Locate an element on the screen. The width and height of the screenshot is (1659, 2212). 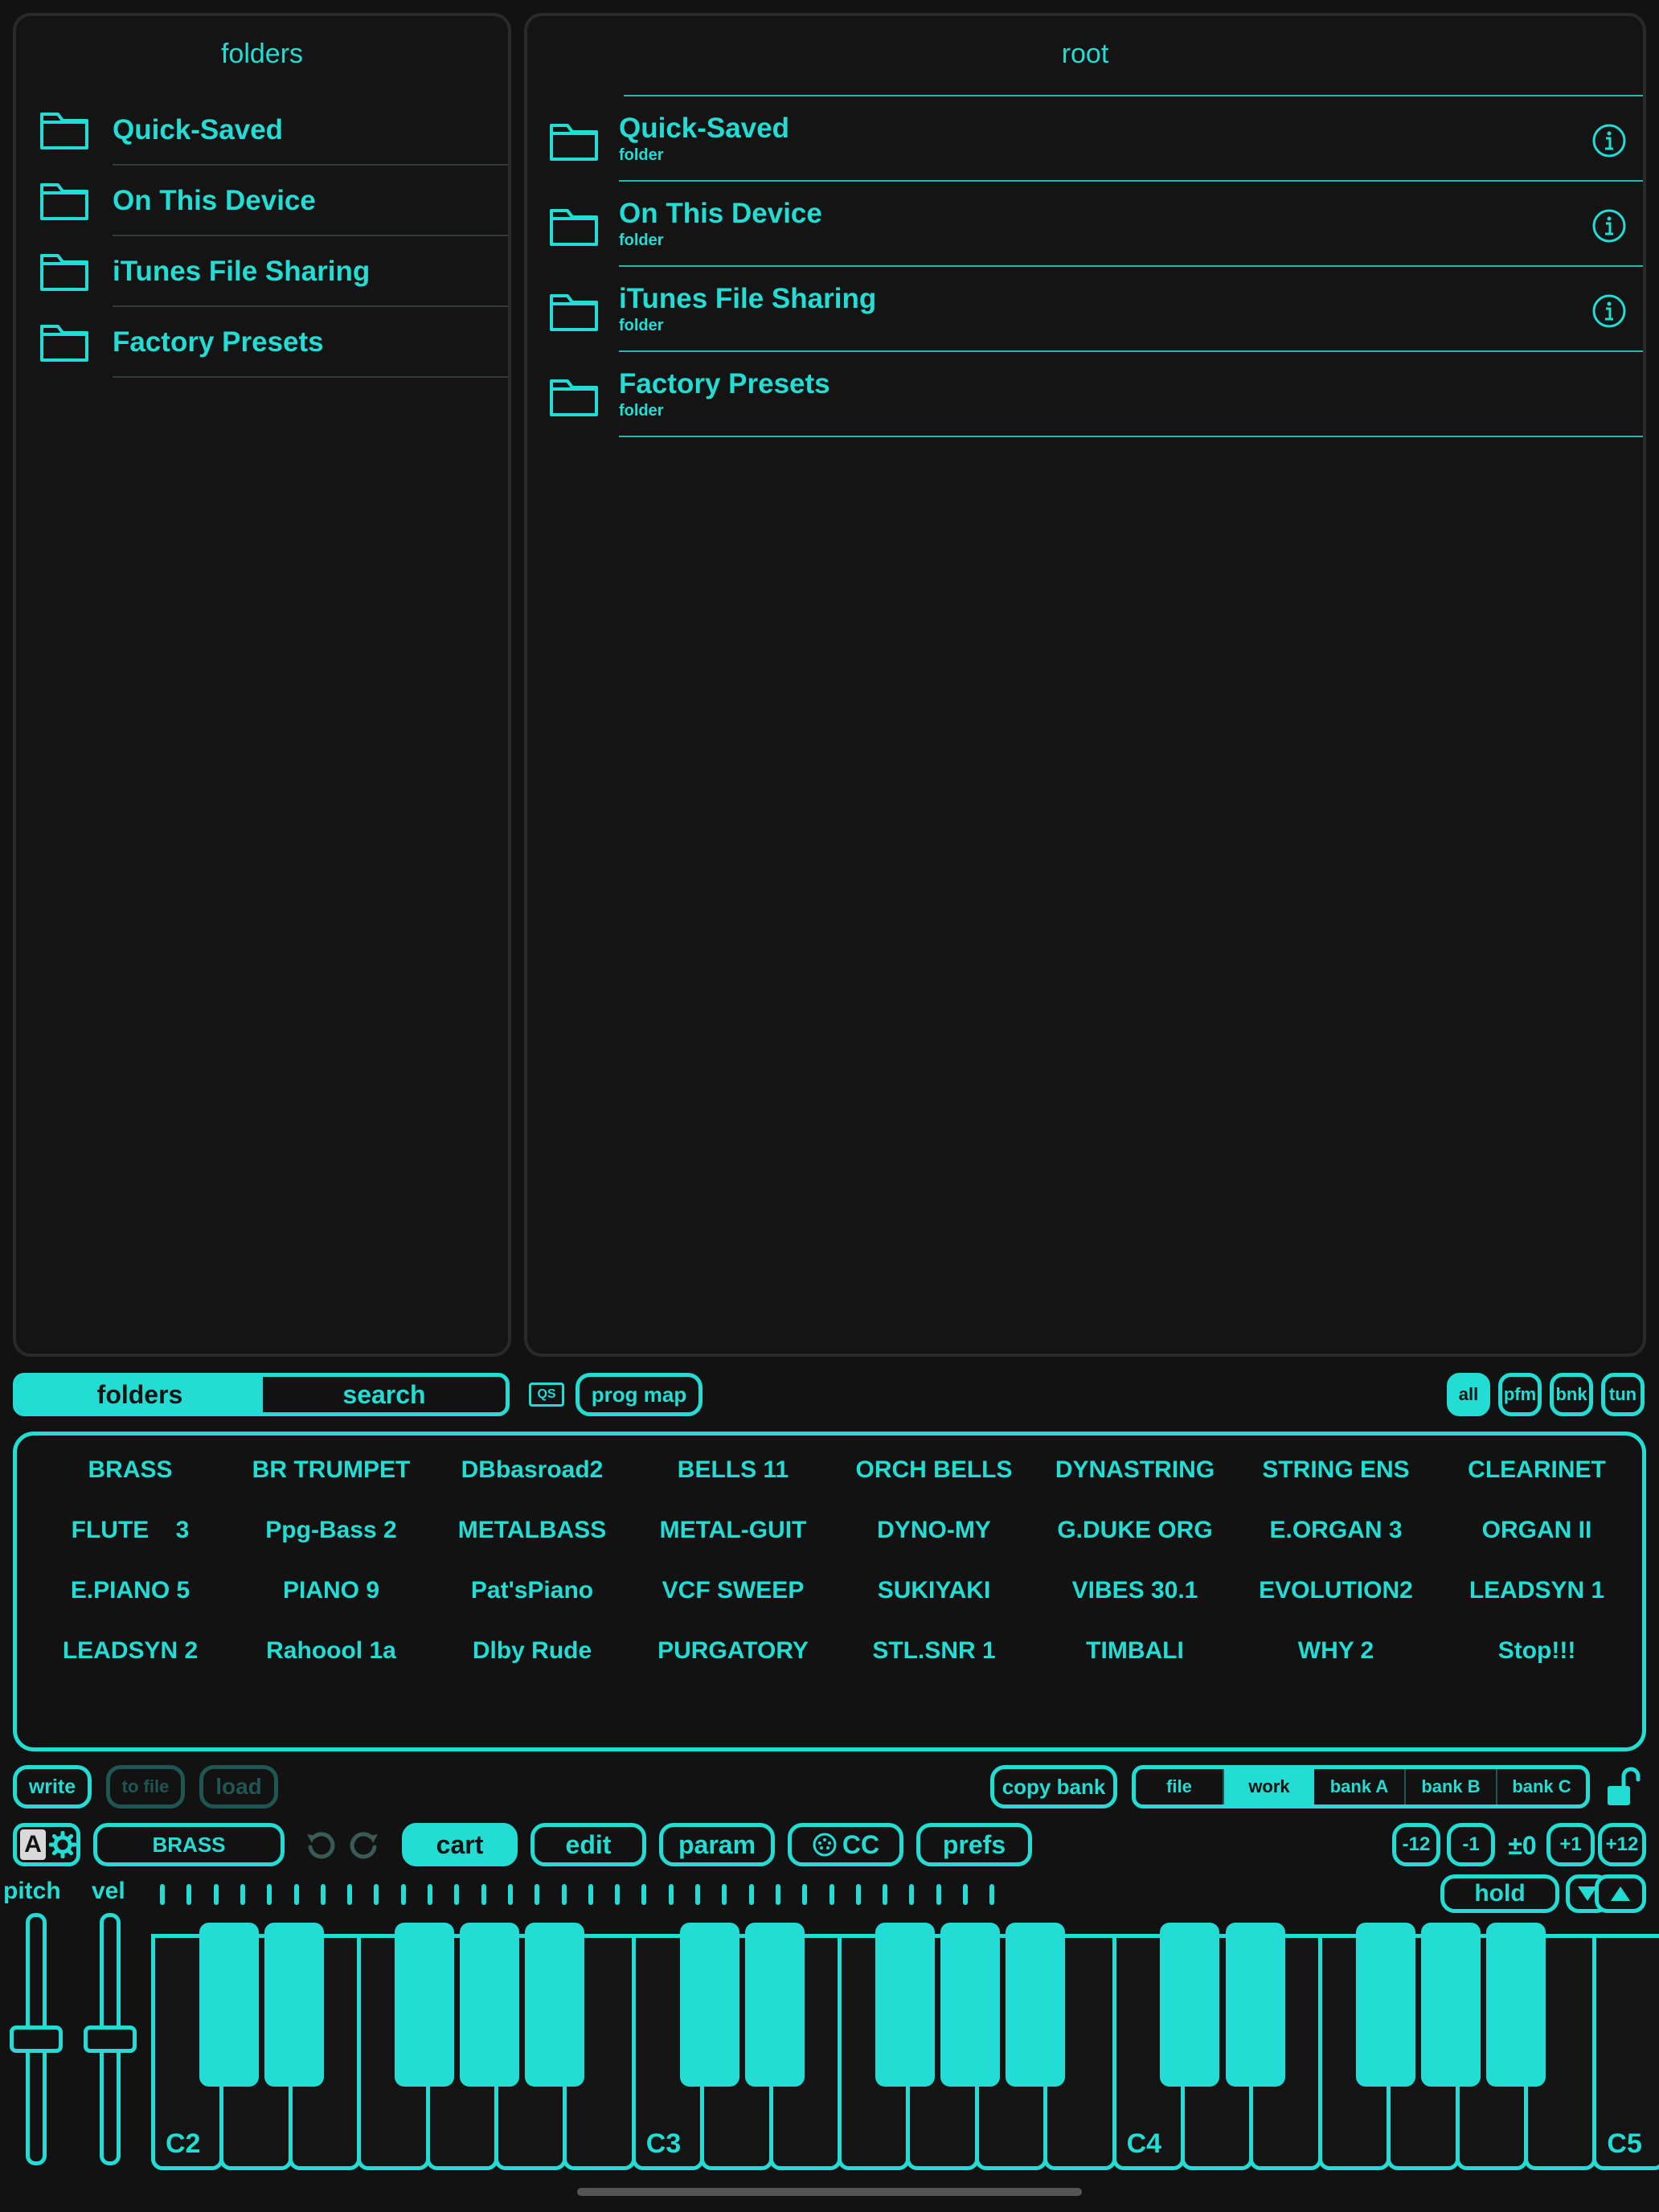
to-file-button: to file is located at coordinates (145, 1787).